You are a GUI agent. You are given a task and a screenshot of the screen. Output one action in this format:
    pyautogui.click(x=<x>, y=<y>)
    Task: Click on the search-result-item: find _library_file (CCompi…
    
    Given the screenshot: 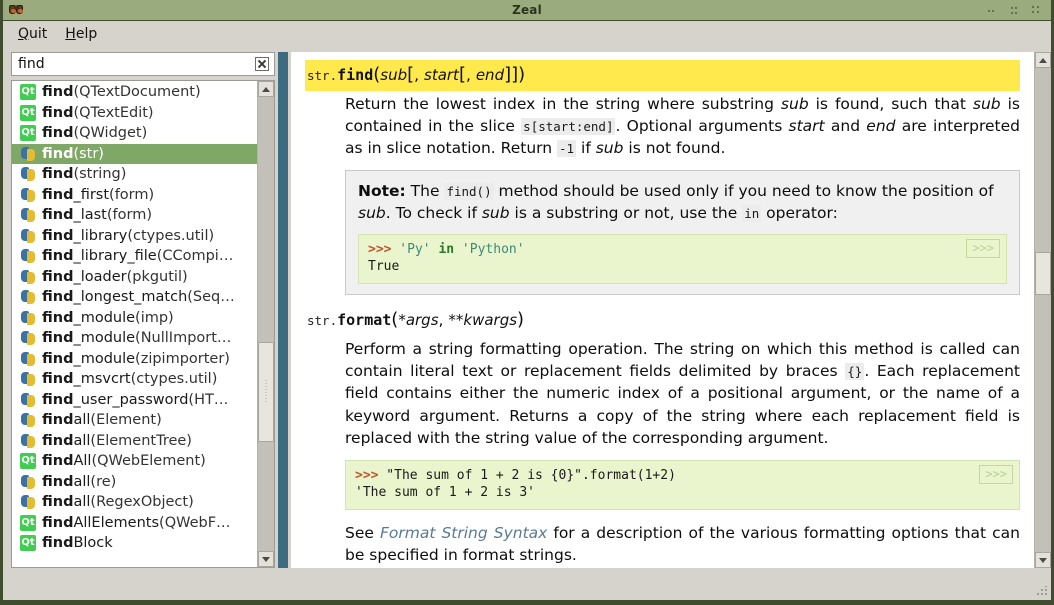 What is the action you would take?
    pyautogui.click(x=134, y=256)
    